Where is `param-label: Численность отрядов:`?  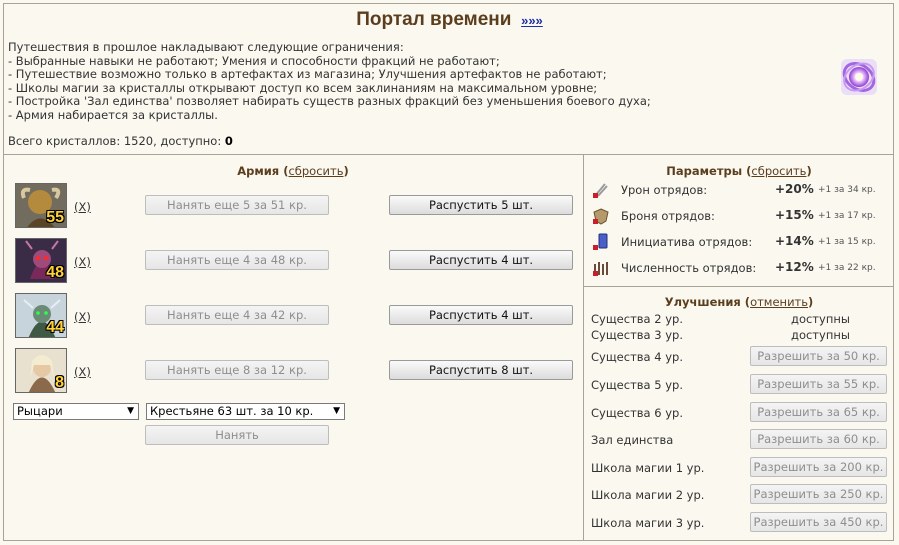
param-label: Численность отрядов: is located at coordinates (689, 268).